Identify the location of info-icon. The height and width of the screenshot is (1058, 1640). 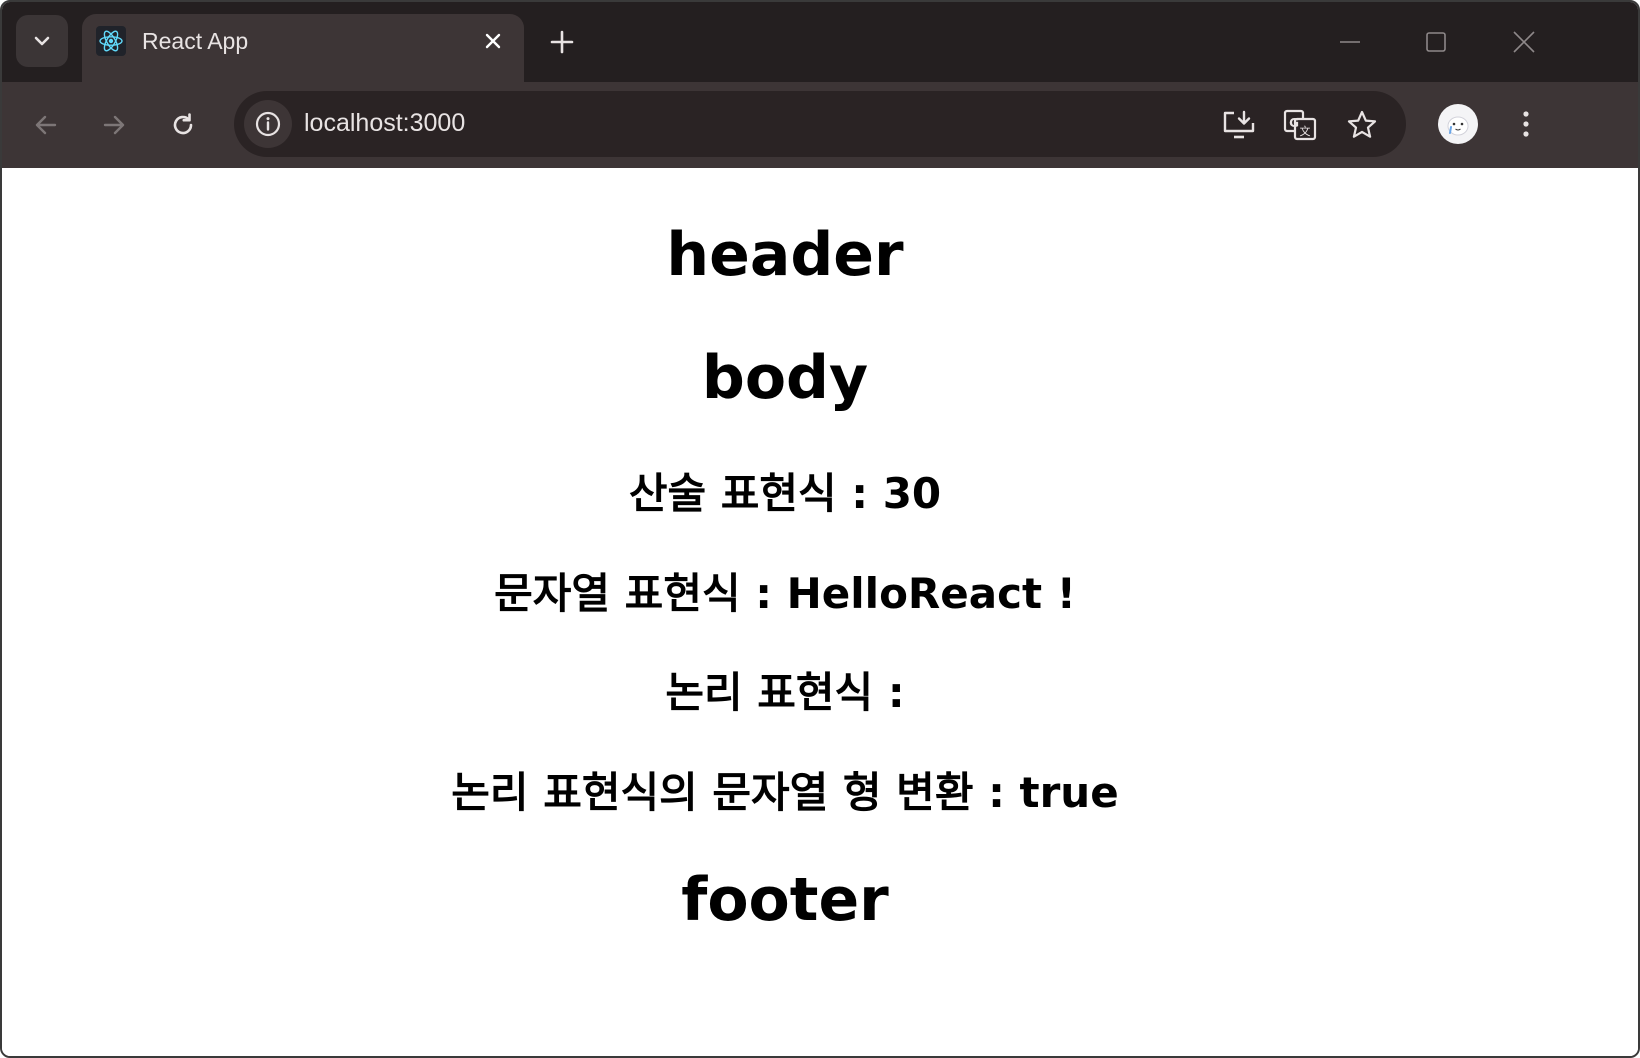
(268, 124).